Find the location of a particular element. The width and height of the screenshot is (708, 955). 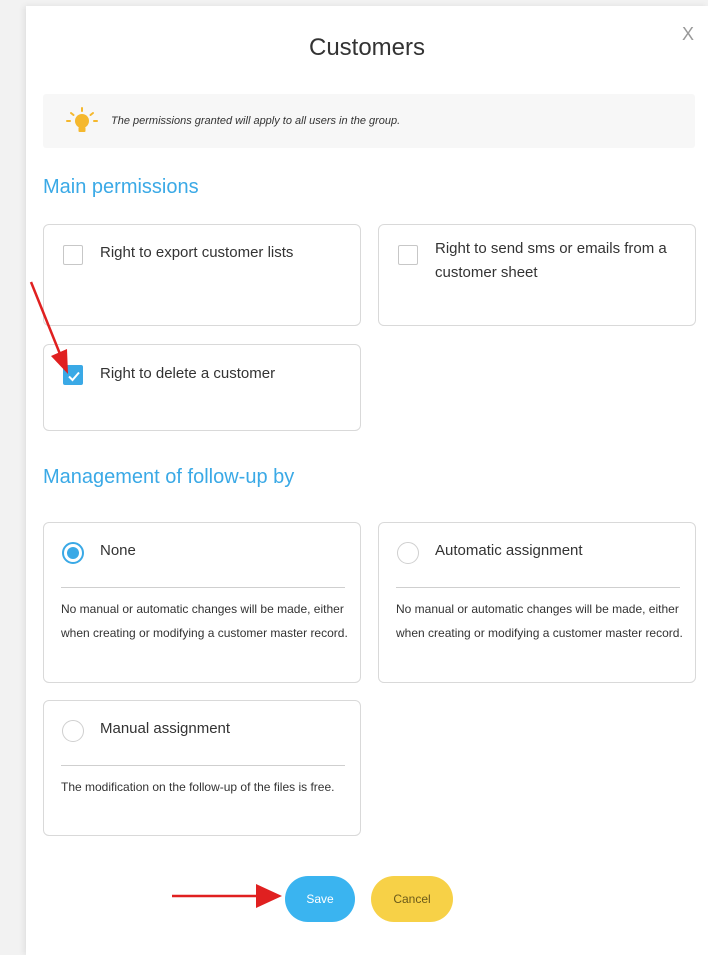

main-permissions-title: Main permissions is located at coordinates (121, 187).